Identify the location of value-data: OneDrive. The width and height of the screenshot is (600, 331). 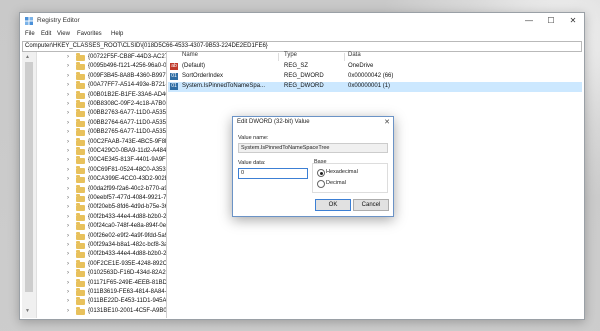
(361, 66).